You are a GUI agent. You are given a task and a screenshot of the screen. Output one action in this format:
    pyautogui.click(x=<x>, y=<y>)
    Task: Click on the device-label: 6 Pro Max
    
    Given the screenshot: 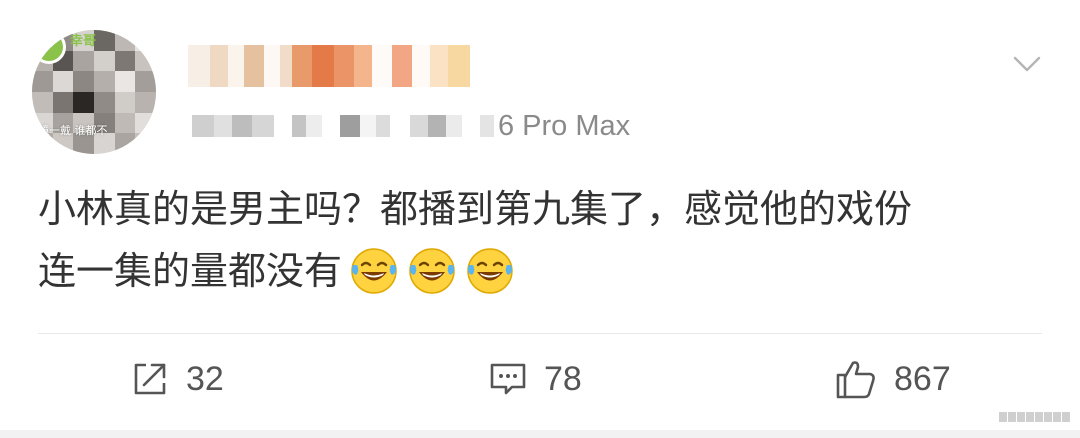 What is the action you would take?
    pyautogui.click(x=564, y=125)
    